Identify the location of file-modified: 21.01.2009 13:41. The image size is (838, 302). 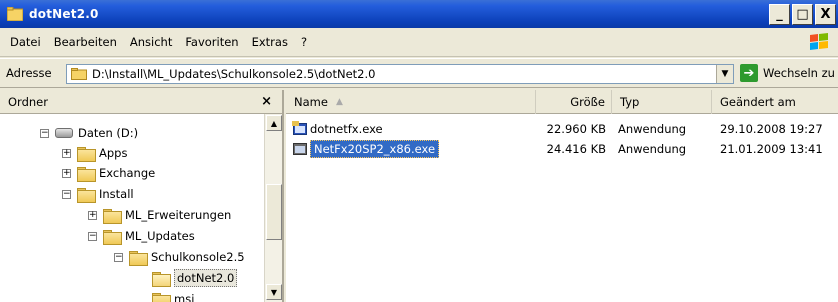
(771, 149).